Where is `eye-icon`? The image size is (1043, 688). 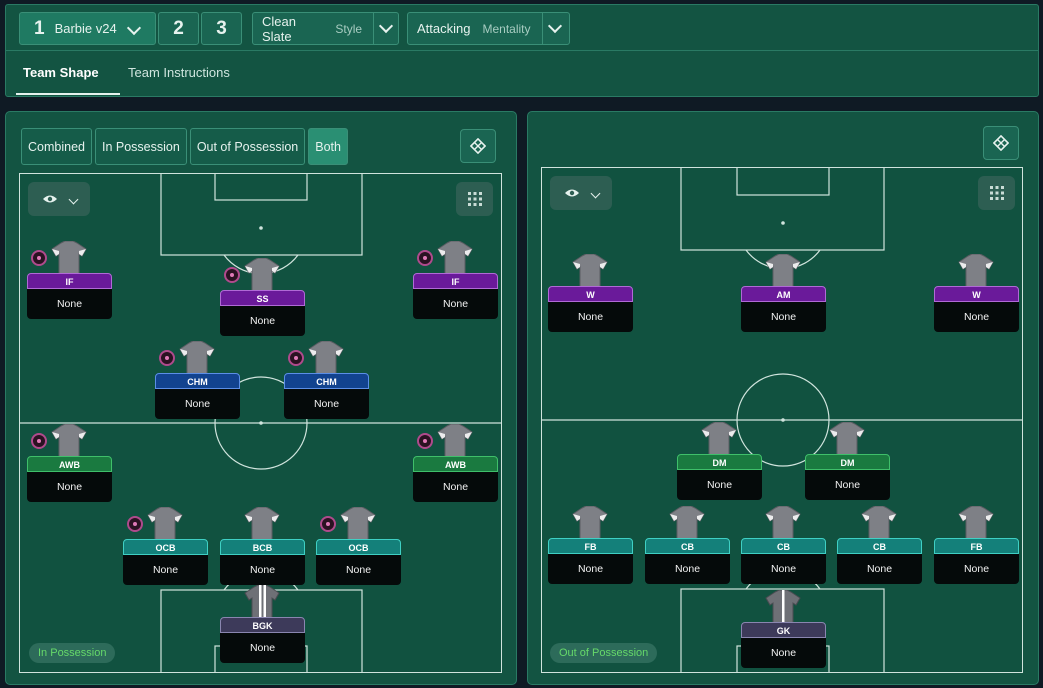
eye-icon is located at coordinates (571, 193).